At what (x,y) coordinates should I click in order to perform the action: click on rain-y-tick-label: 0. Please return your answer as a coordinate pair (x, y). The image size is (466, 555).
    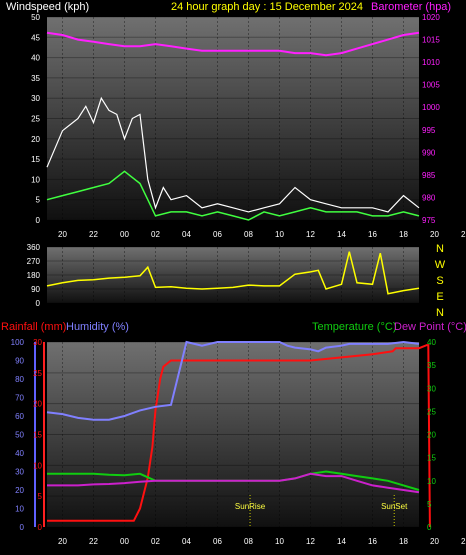
    Looking at the image, I should click on (40, 527).